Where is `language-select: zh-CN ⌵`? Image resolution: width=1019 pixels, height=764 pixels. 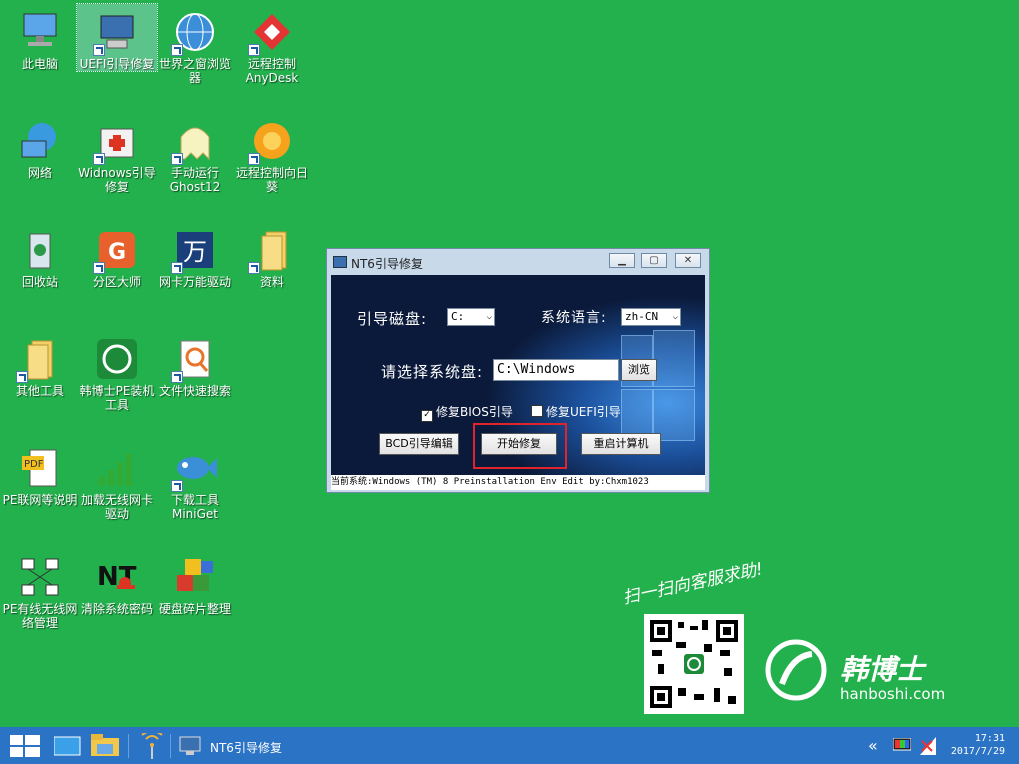
language-select: zh-CN ⌵ is located at coordinates (651, 317).